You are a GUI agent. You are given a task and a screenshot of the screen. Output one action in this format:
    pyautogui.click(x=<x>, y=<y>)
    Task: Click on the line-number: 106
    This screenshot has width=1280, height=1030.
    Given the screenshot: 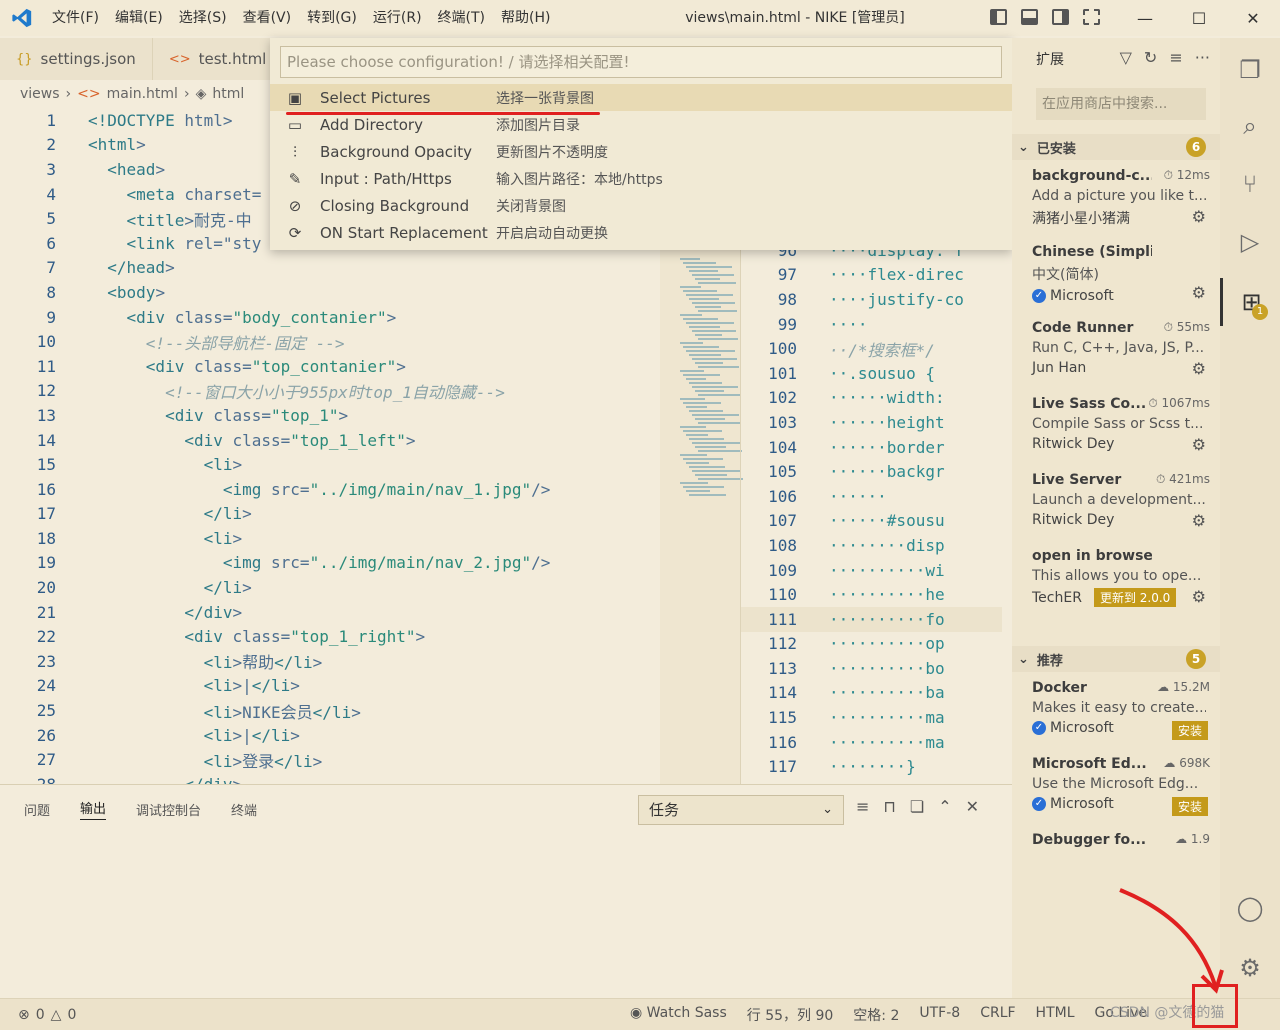 What is the action you would take?
    pyautogui.click(x=782, y=496)
    